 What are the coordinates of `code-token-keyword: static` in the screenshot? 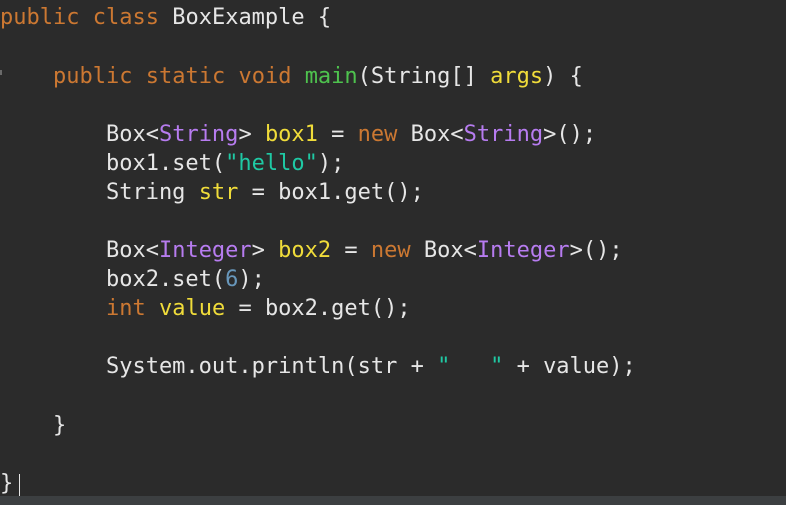 It's located at (185, 76).